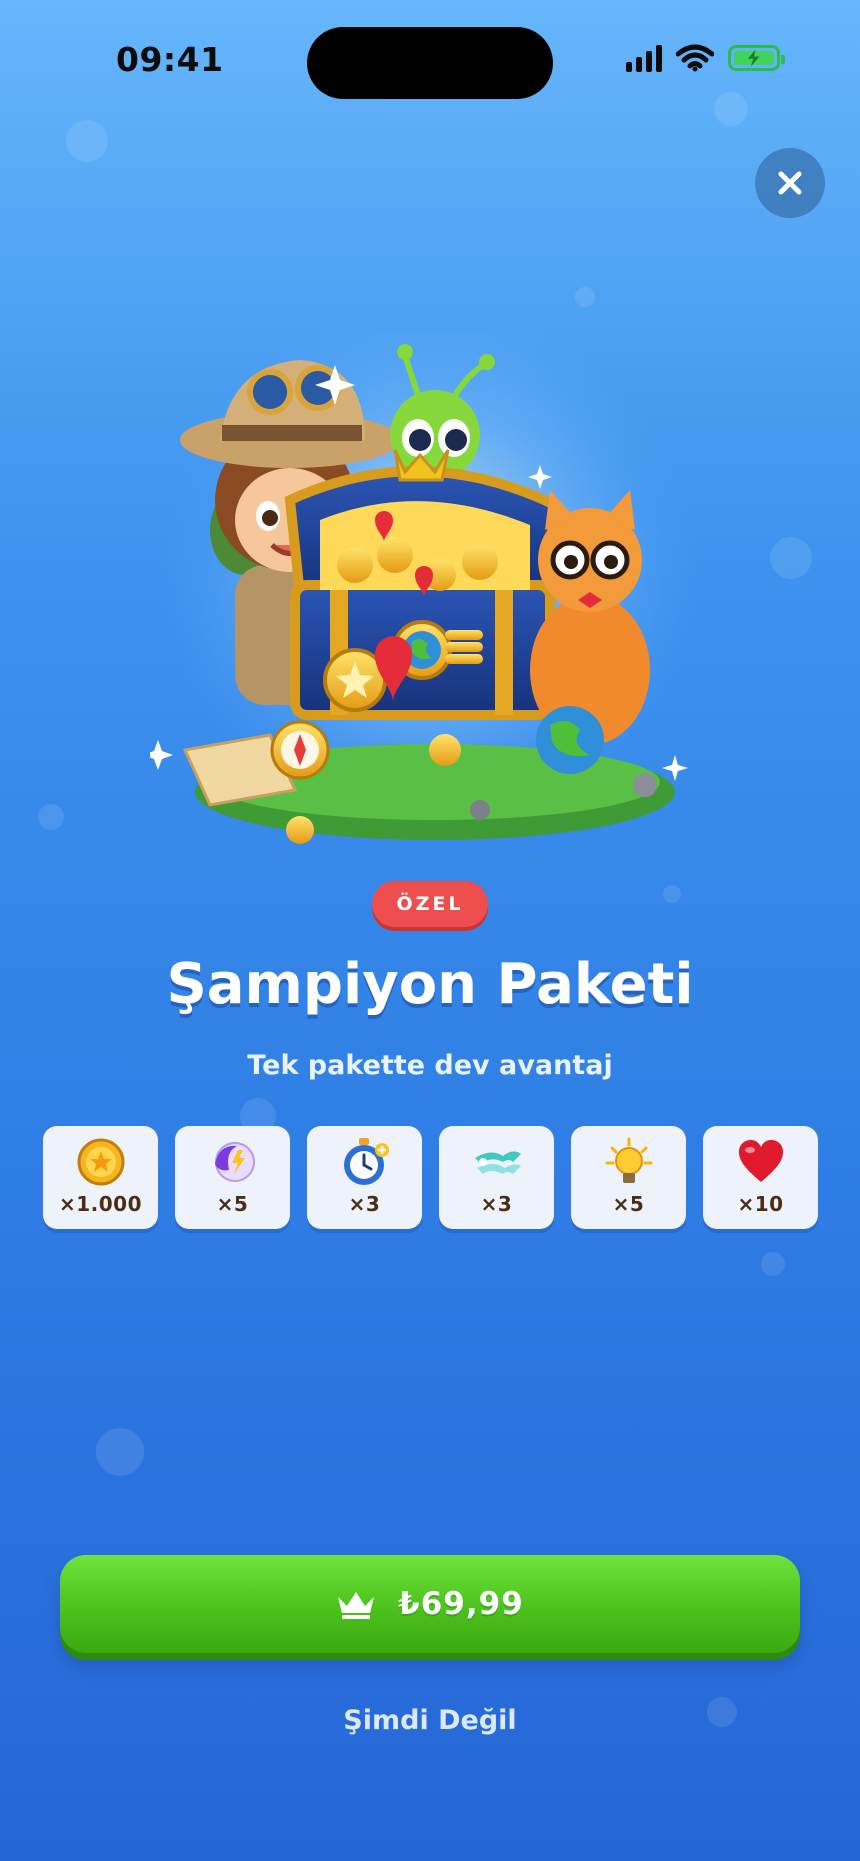 The width and height of the screenshot is (860, 1861). I want to click on stopwatch-icon, so click(366, 1161).